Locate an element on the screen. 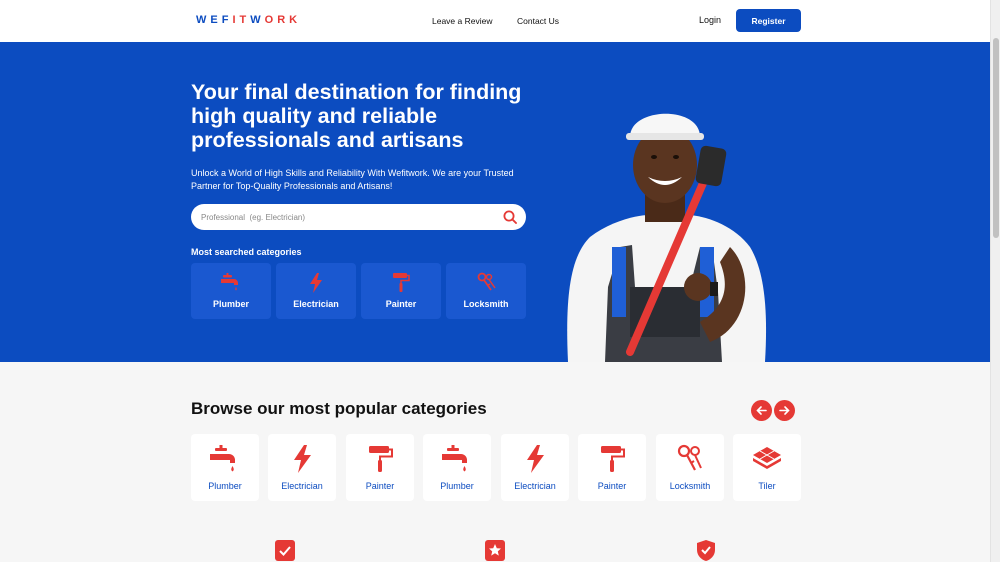  nav-leave-review-link: Leave a Review is located at coordinates (462, 21).